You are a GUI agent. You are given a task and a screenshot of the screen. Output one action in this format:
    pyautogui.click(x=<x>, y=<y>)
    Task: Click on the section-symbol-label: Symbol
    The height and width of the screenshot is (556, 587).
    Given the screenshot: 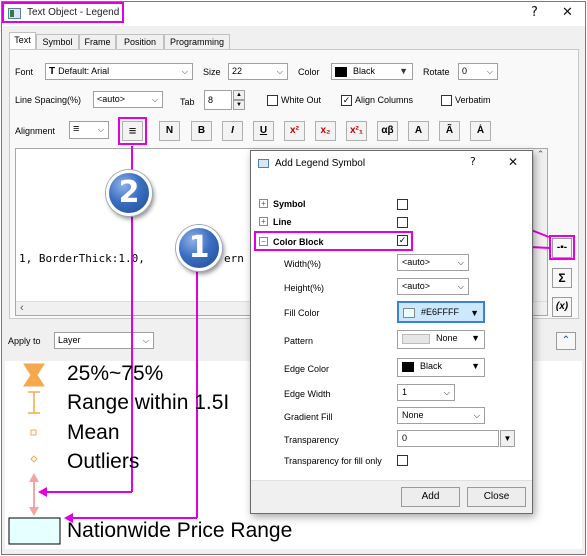 What is the action you would take?
    pyautogui.click(x=289, y=204)
    